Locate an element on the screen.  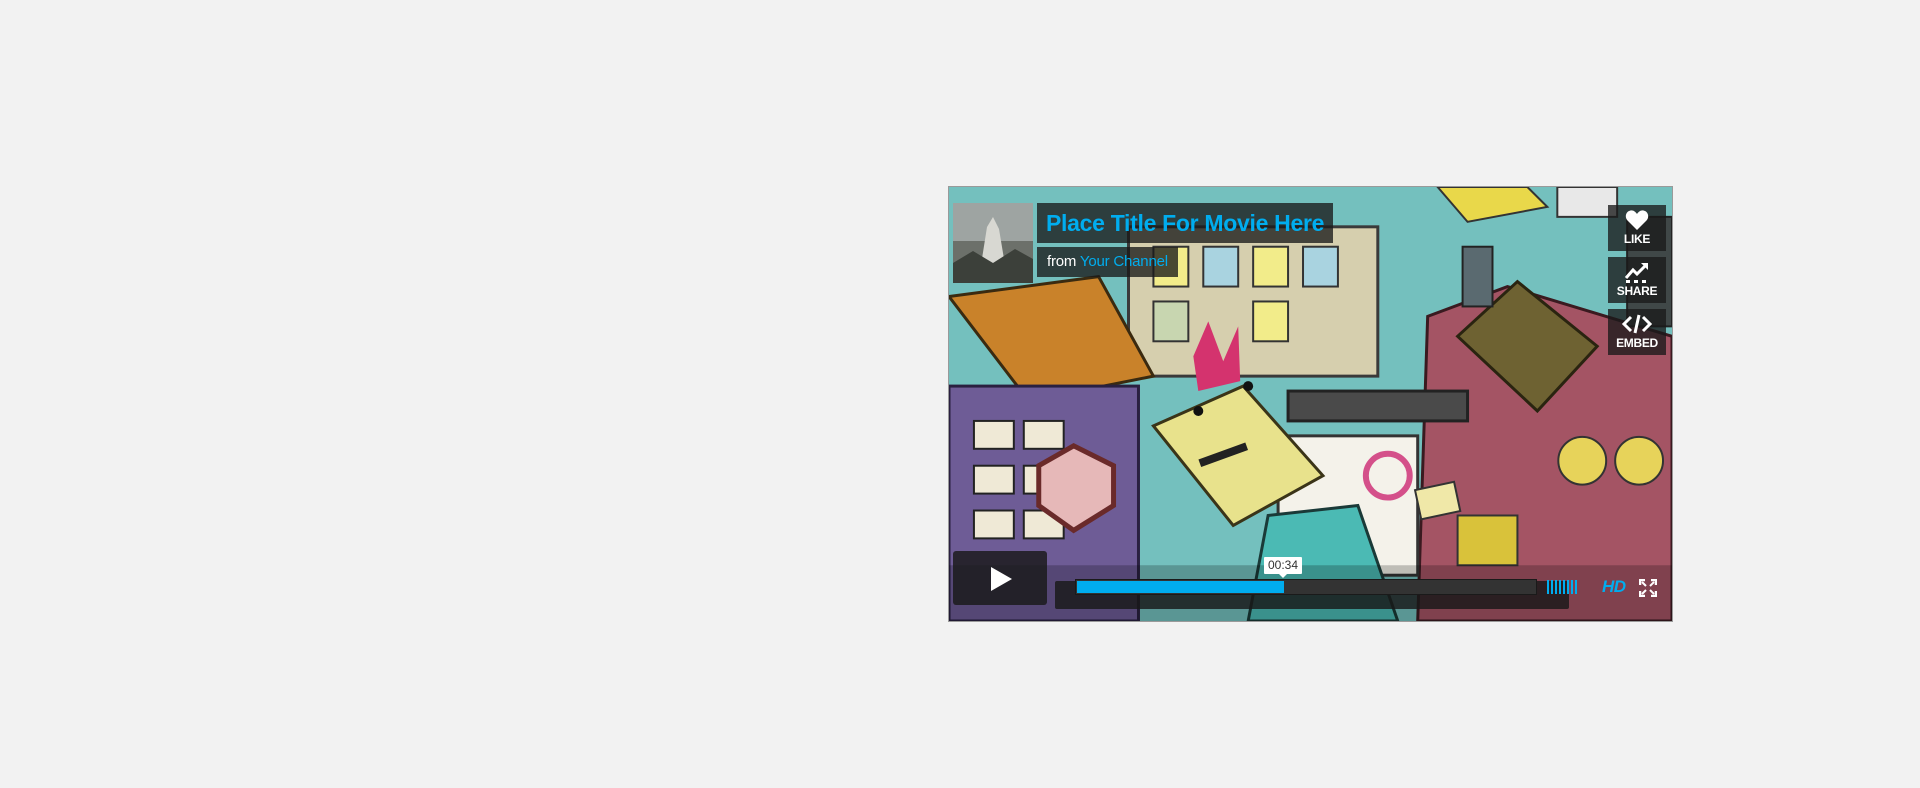
channel-link: Your Channel is located at coordinates (1124, 261).